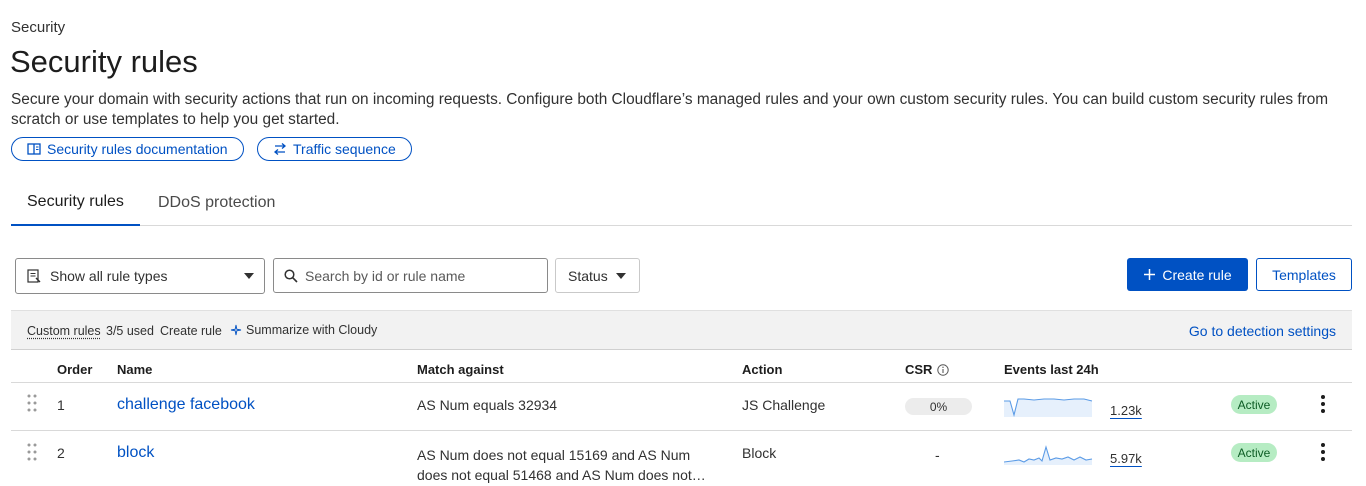 This screenshot has width=1366, height=486. What do you see at coordinates (130, 331) in the screenshot?
I see `rules-usage: 3/5 used` at bounding box center [130, 331].